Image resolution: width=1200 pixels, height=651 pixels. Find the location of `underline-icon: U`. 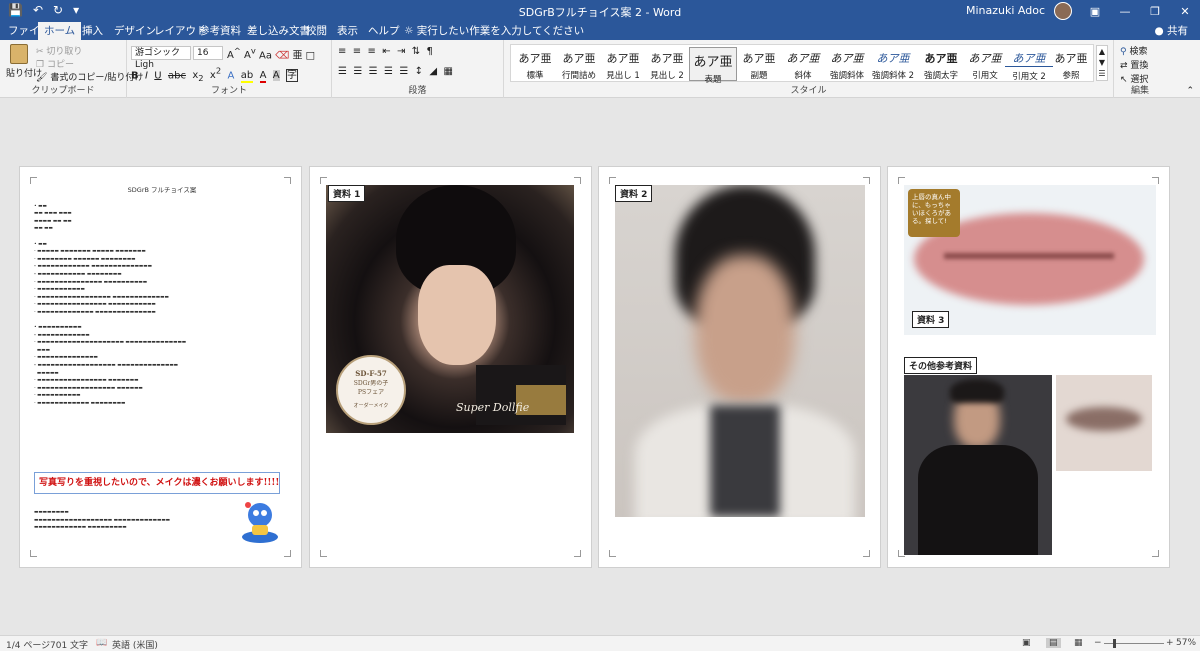

underline-icon: U is located at coordinates (157, 75).